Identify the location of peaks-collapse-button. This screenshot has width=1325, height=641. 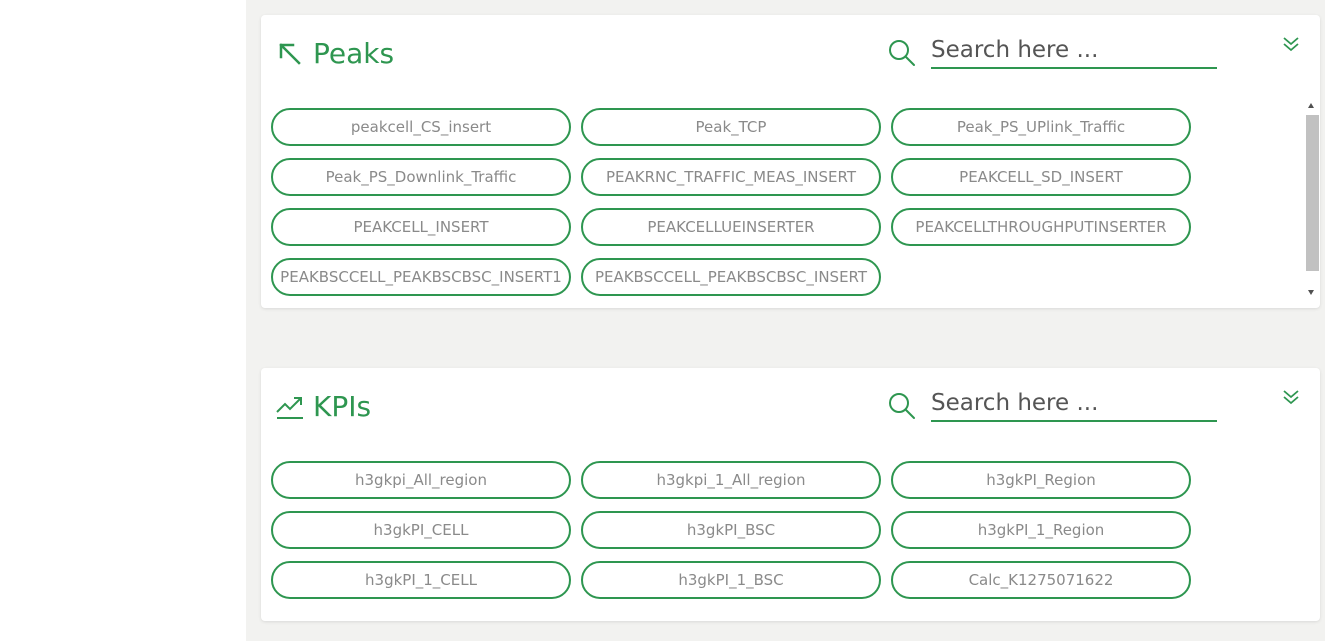
(1291, 44).